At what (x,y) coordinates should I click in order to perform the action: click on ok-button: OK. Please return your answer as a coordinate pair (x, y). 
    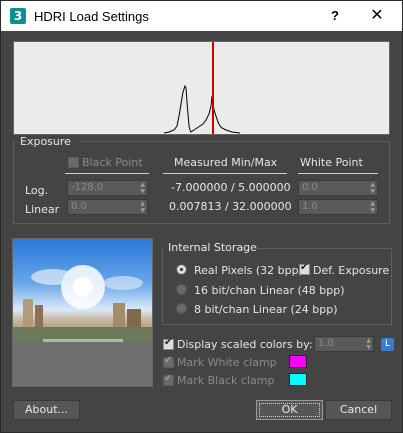
    Looking at the image, I should click on (289, 410).